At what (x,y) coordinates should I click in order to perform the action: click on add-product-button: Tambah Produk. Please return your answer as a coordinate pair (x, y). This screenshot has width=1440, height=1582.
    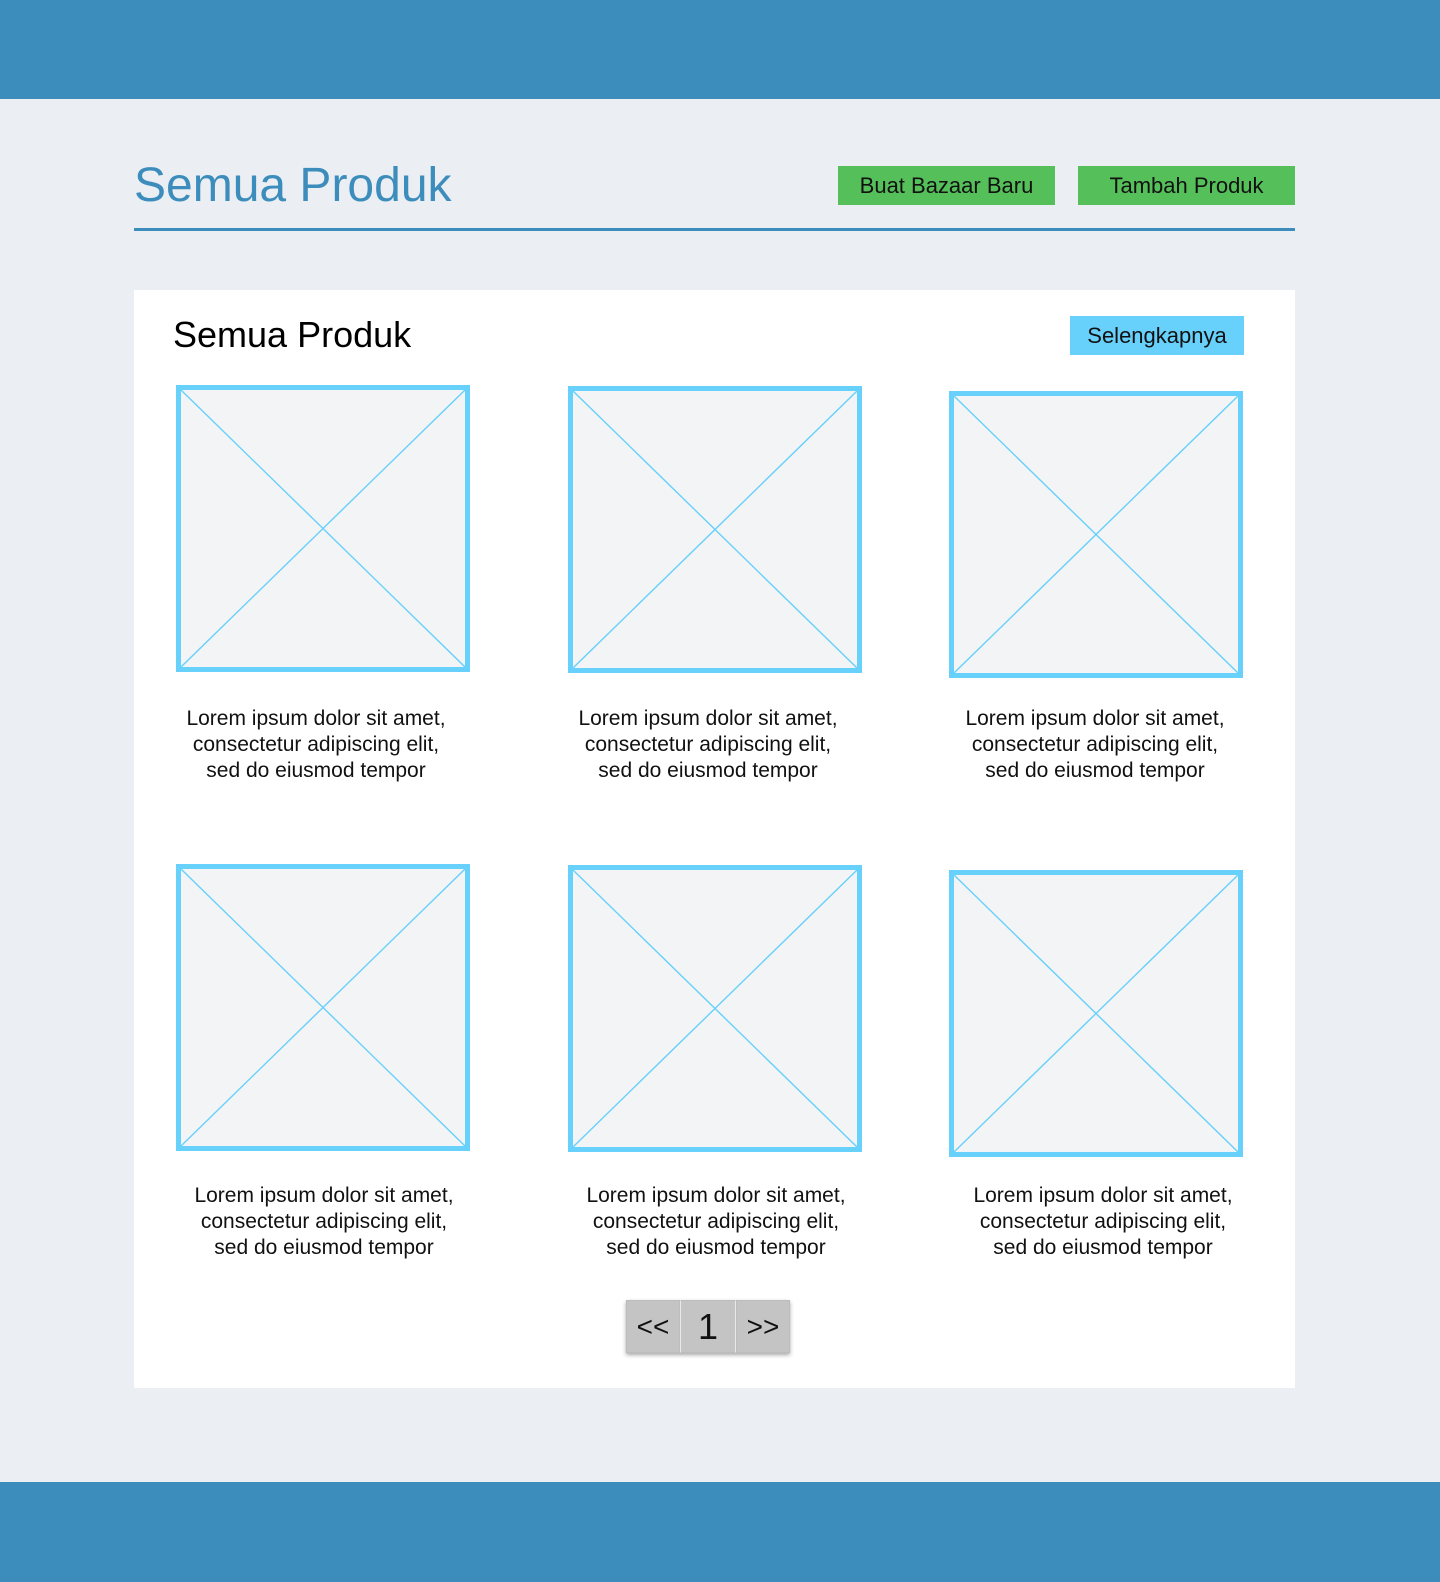
    Looking at the image, I should click on (1186, 185).